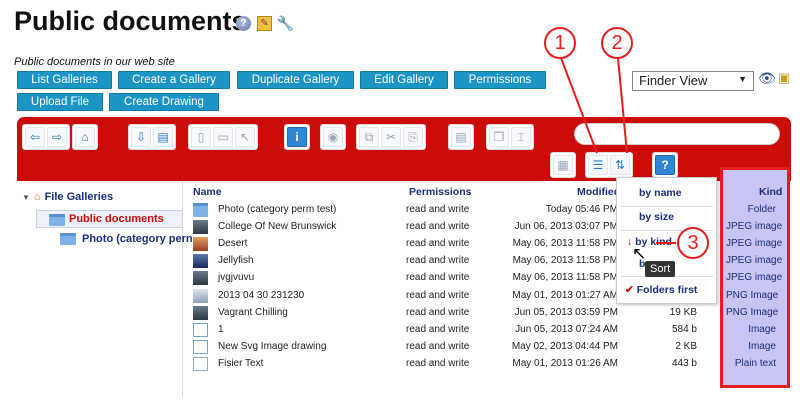  I want to click on callout-lines, so click(618, 150).